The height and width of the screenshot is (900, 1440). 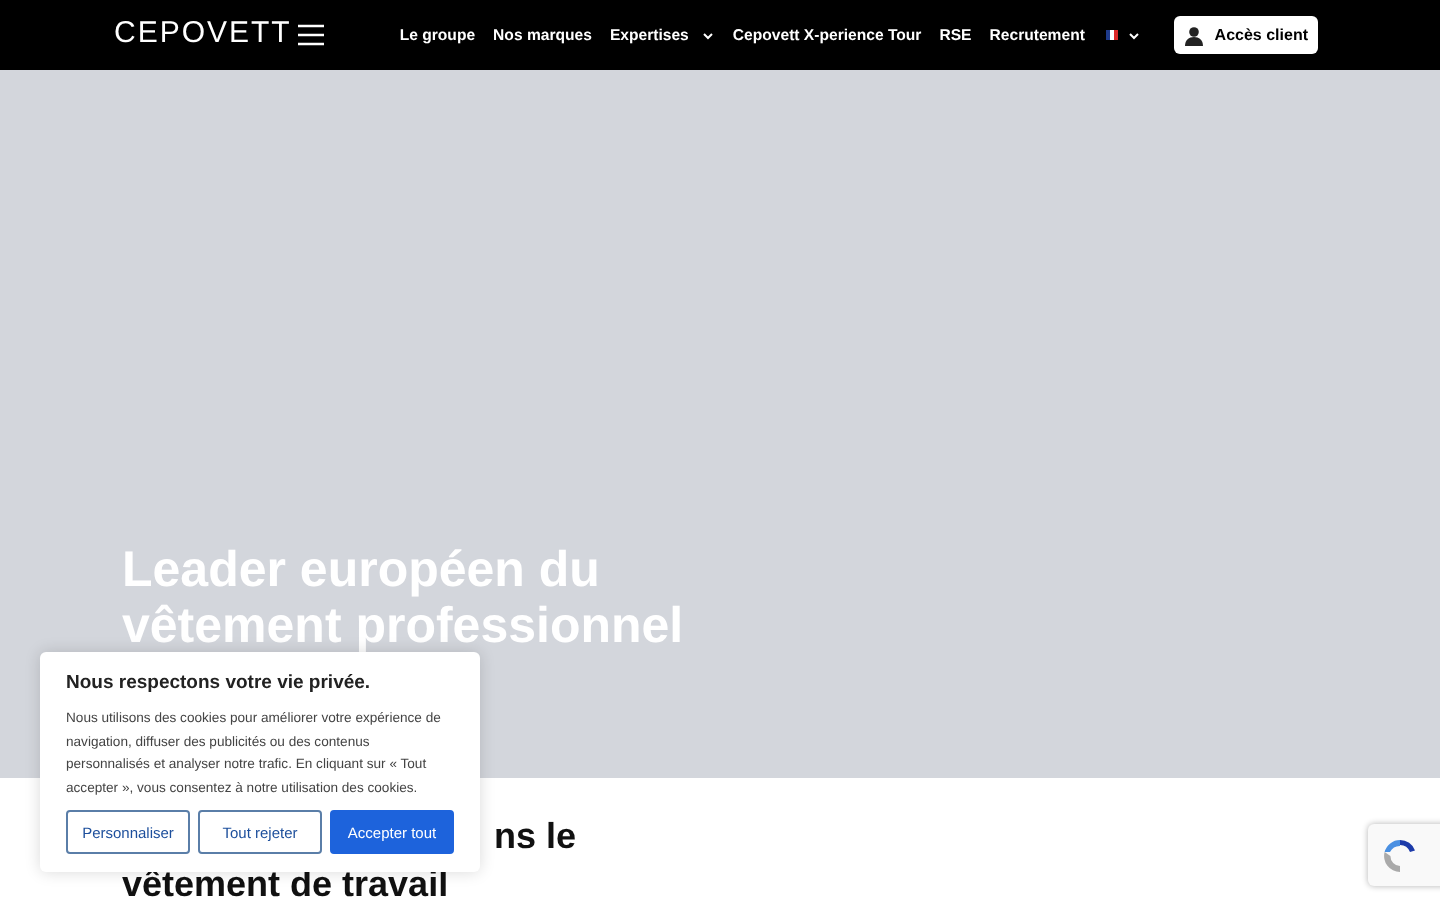 I want to click on menu-icon, so click(x=310, y=35).